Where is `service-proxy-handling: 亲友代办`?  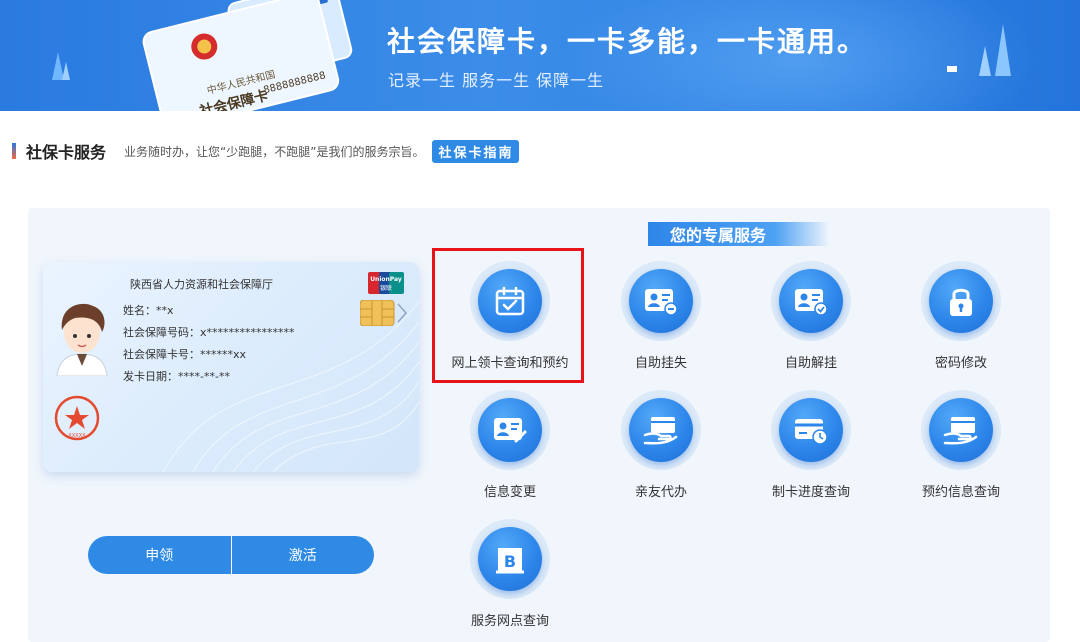
service-proxy-handling: 亲友代办 is located at coordinates (661, 445).